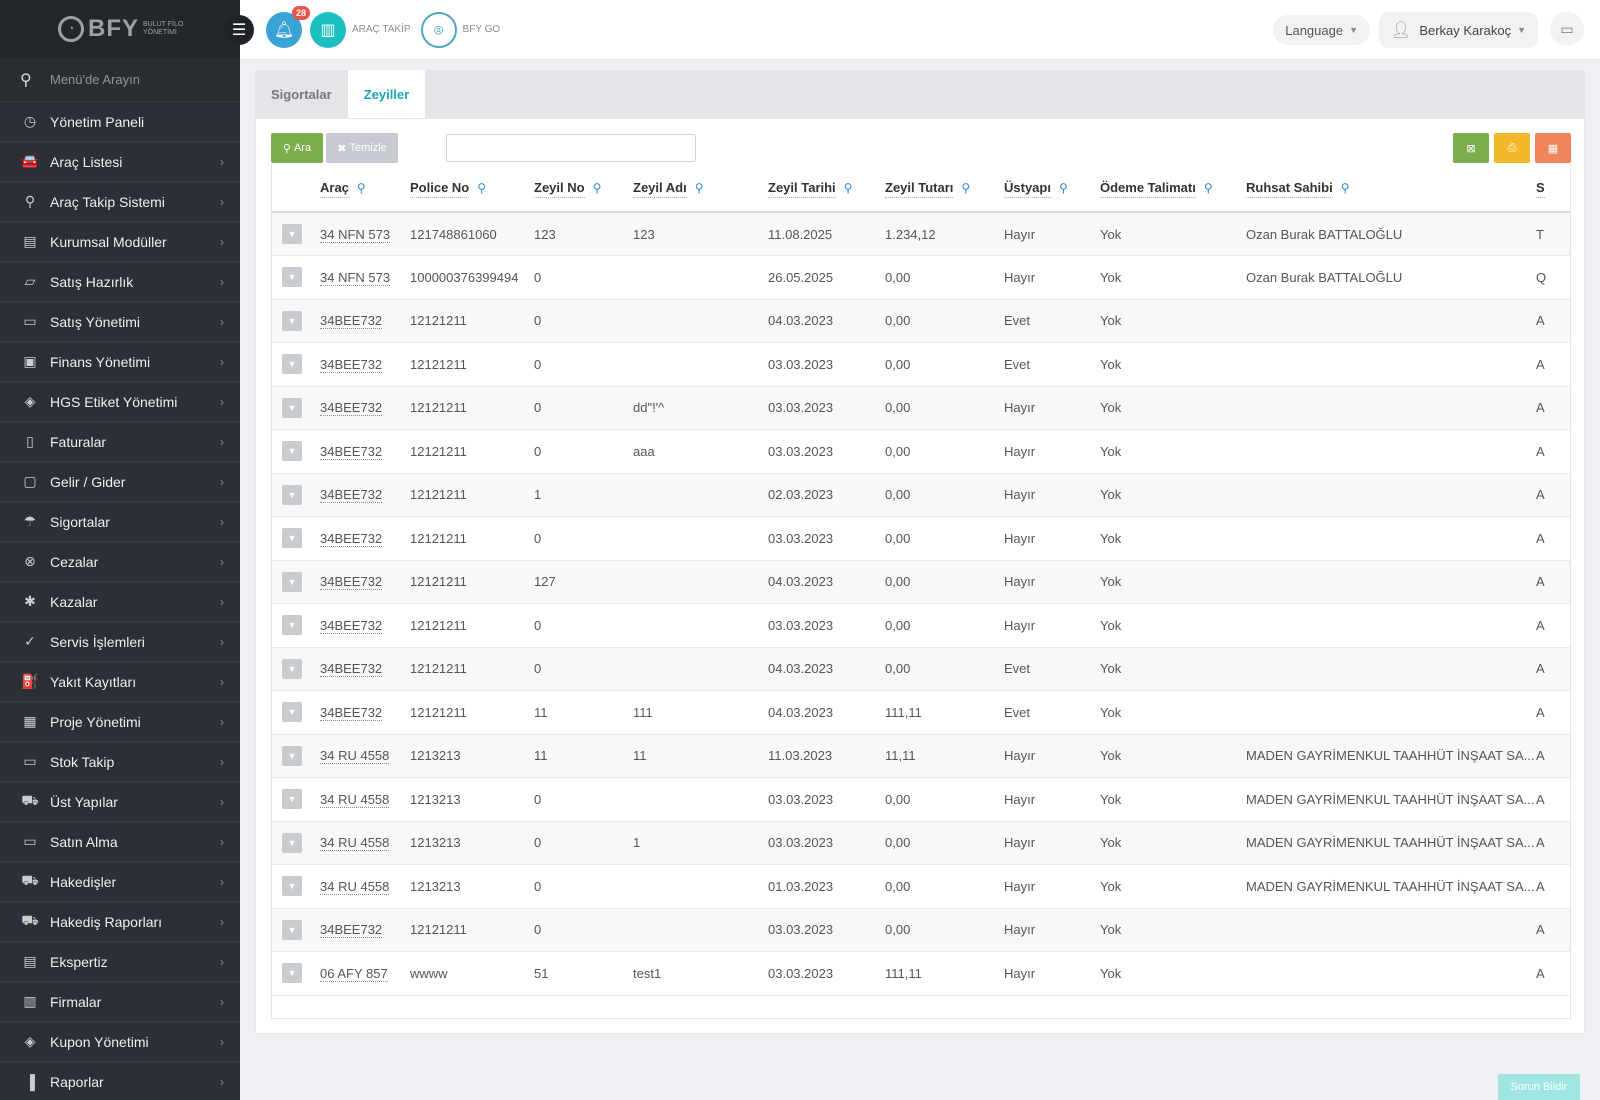 This screenshot has height=1100, width=1600. What do you see at coordinates (1553, 188) in the screenshot?
I see `column-header: S` at bounding box center [1553, 188].